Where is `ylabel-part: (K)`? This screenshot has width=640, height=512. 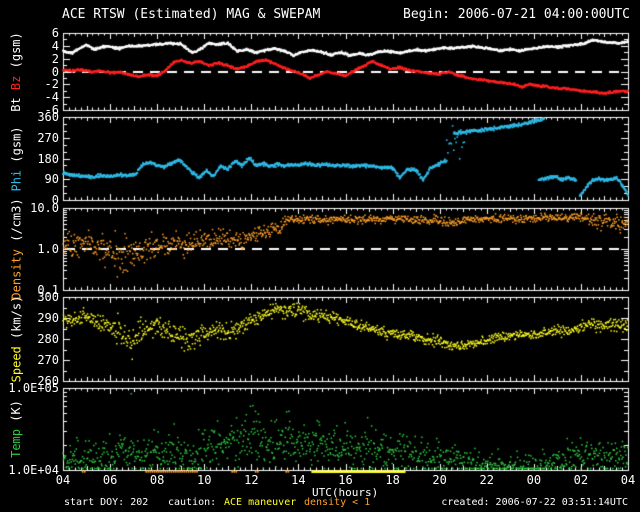 ylabel-part: (K) is located at coordinates (15, 411).